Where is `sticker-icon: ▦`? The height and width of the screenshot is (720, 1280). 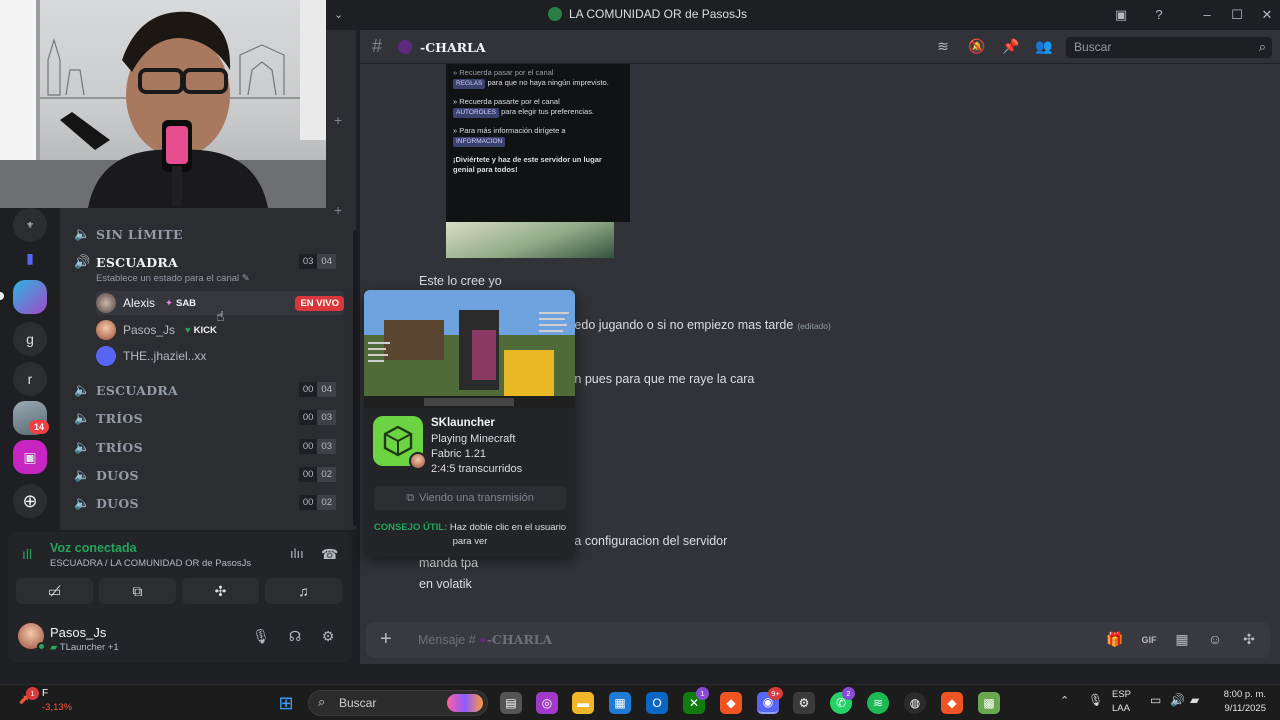
sticker-icon: ▦ is located at coordinates (1182, 640).